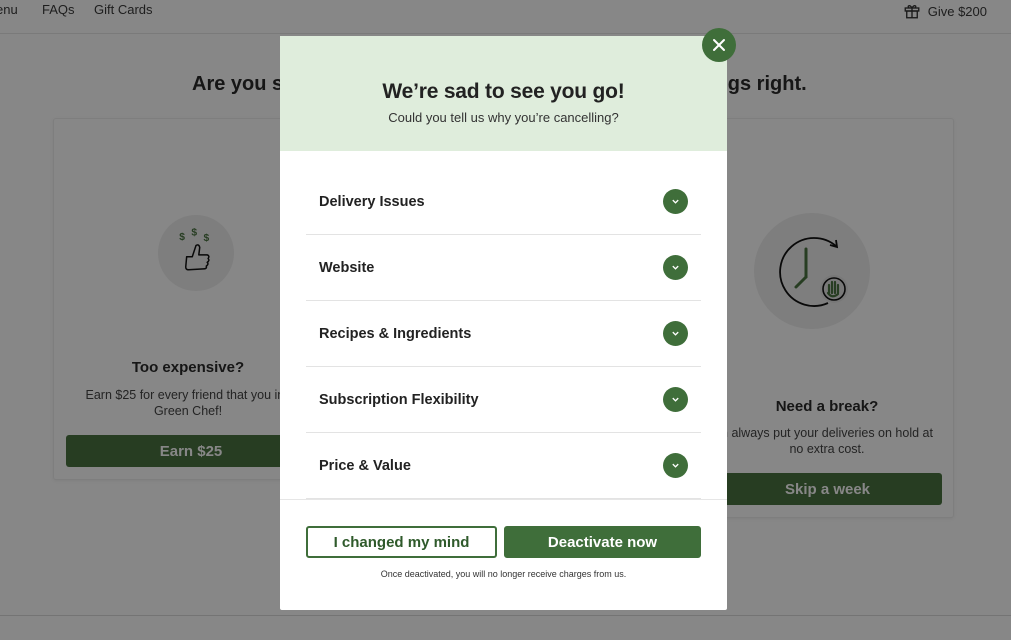  What do you see at coordinates (503, 400) in the screenshot?
I see `reason-subscription-flexibility: Subscription Flexibility` at bounding box center [503, 400].